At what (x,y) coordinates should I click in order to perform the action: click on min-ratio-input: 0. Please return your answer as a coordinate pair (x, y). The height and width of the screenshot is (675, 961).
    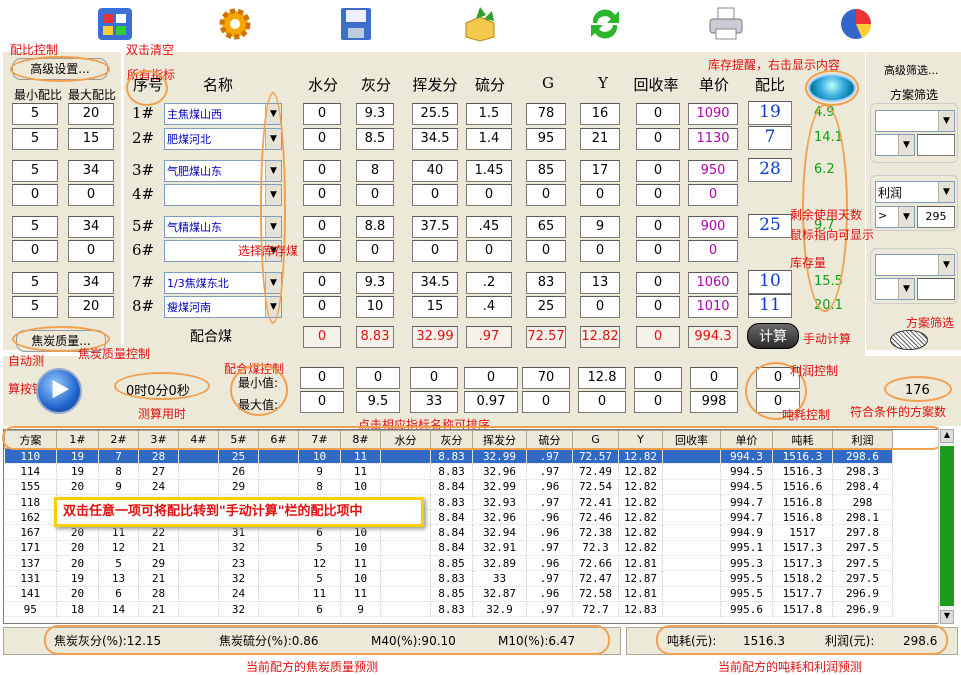
    Looking at the image, I should click on (35, 251).